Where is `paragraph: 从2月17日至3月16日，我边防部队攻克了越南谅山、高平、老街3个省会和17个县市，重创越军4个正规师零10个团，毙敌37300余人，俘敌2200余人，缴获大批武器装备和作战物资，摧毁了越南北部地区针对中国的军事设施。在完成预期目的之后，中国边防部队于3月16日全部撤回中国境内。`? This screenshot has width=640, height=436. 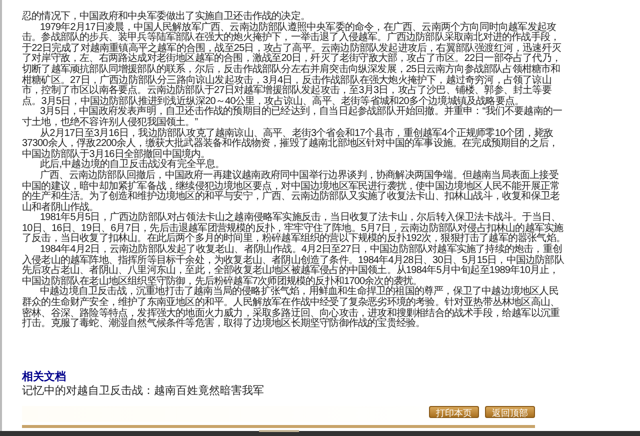
paragraph: 从2月17日至3月16日，我边防部队攻克了越南谅山、高平、老街3个省会和17个县市，重创越军4个正规师零10个团，毙敌37300余人，俘敌2200余人，缴获大批武器装备和作战物资，摧毁了越南北部地区针对中国的军事设施。在完成预期目的之后，中国边防部队于3月16日全部撤回中国境内。 is located at coordinates (291, 144).